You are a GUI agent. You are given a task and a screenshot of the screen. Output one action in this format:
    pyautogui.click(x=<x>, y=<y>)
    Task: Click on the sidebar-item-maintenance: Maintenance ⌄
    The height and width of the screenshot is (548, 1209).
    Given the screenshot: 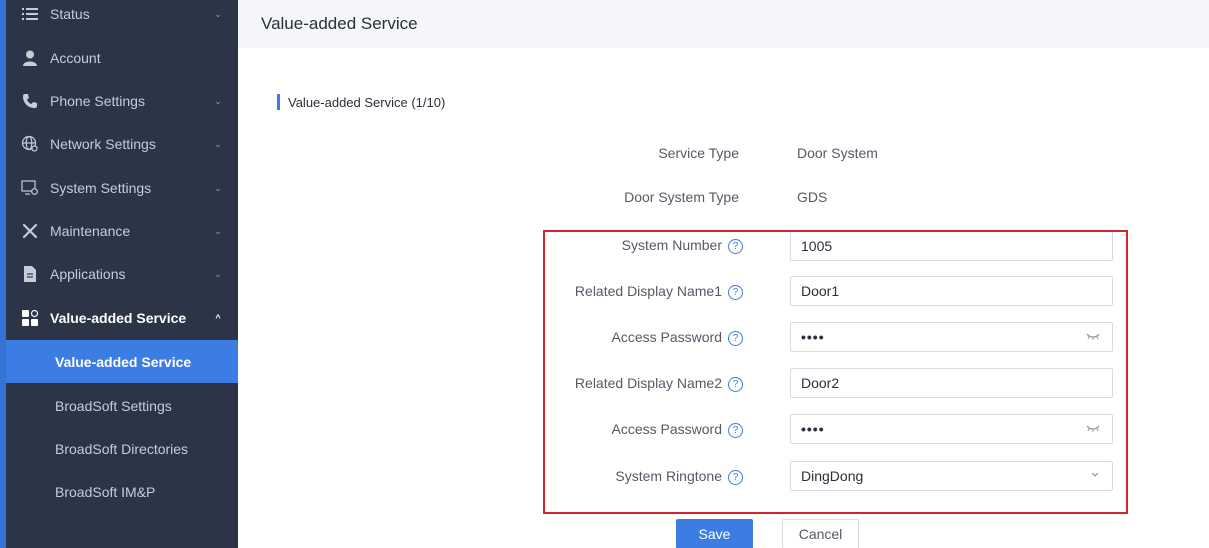 What is the action you would take?
    pyautogui.click(x=122, y=231)
    